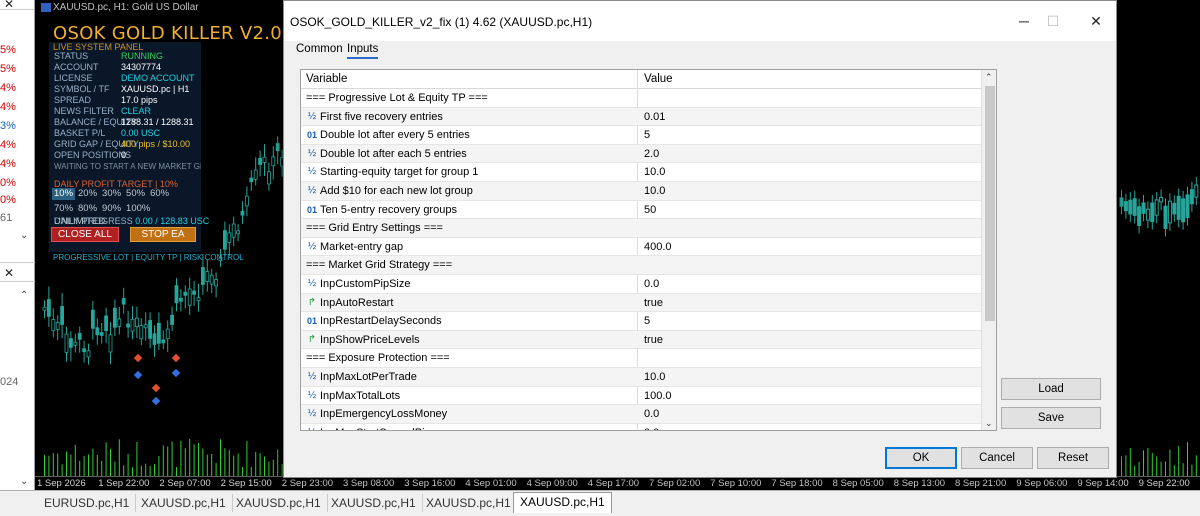 The image size is (1200, 516). I want to click on param-row: 01 Double lot after every 5 entries 5, so click(641, 135).